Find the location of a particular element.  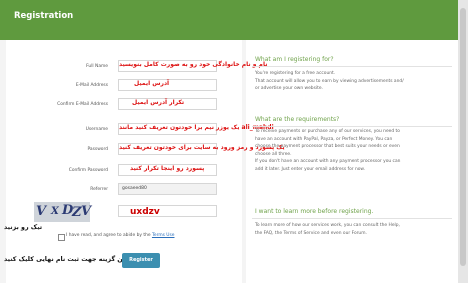

info-line: or advertise your own website. is located at coordinates (289, 89).